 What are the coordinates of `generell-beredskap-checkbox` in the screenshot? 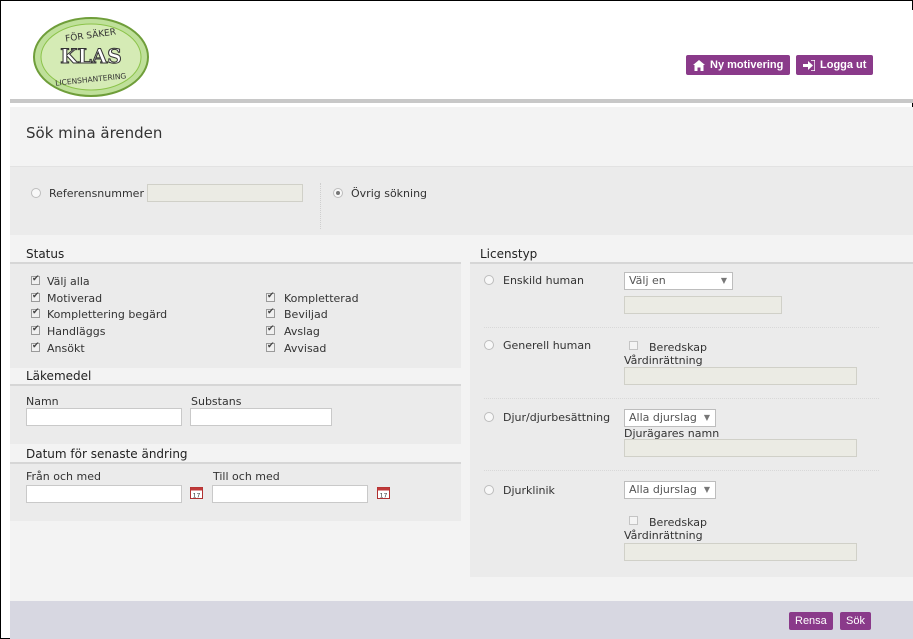 It's located at (633, 345).